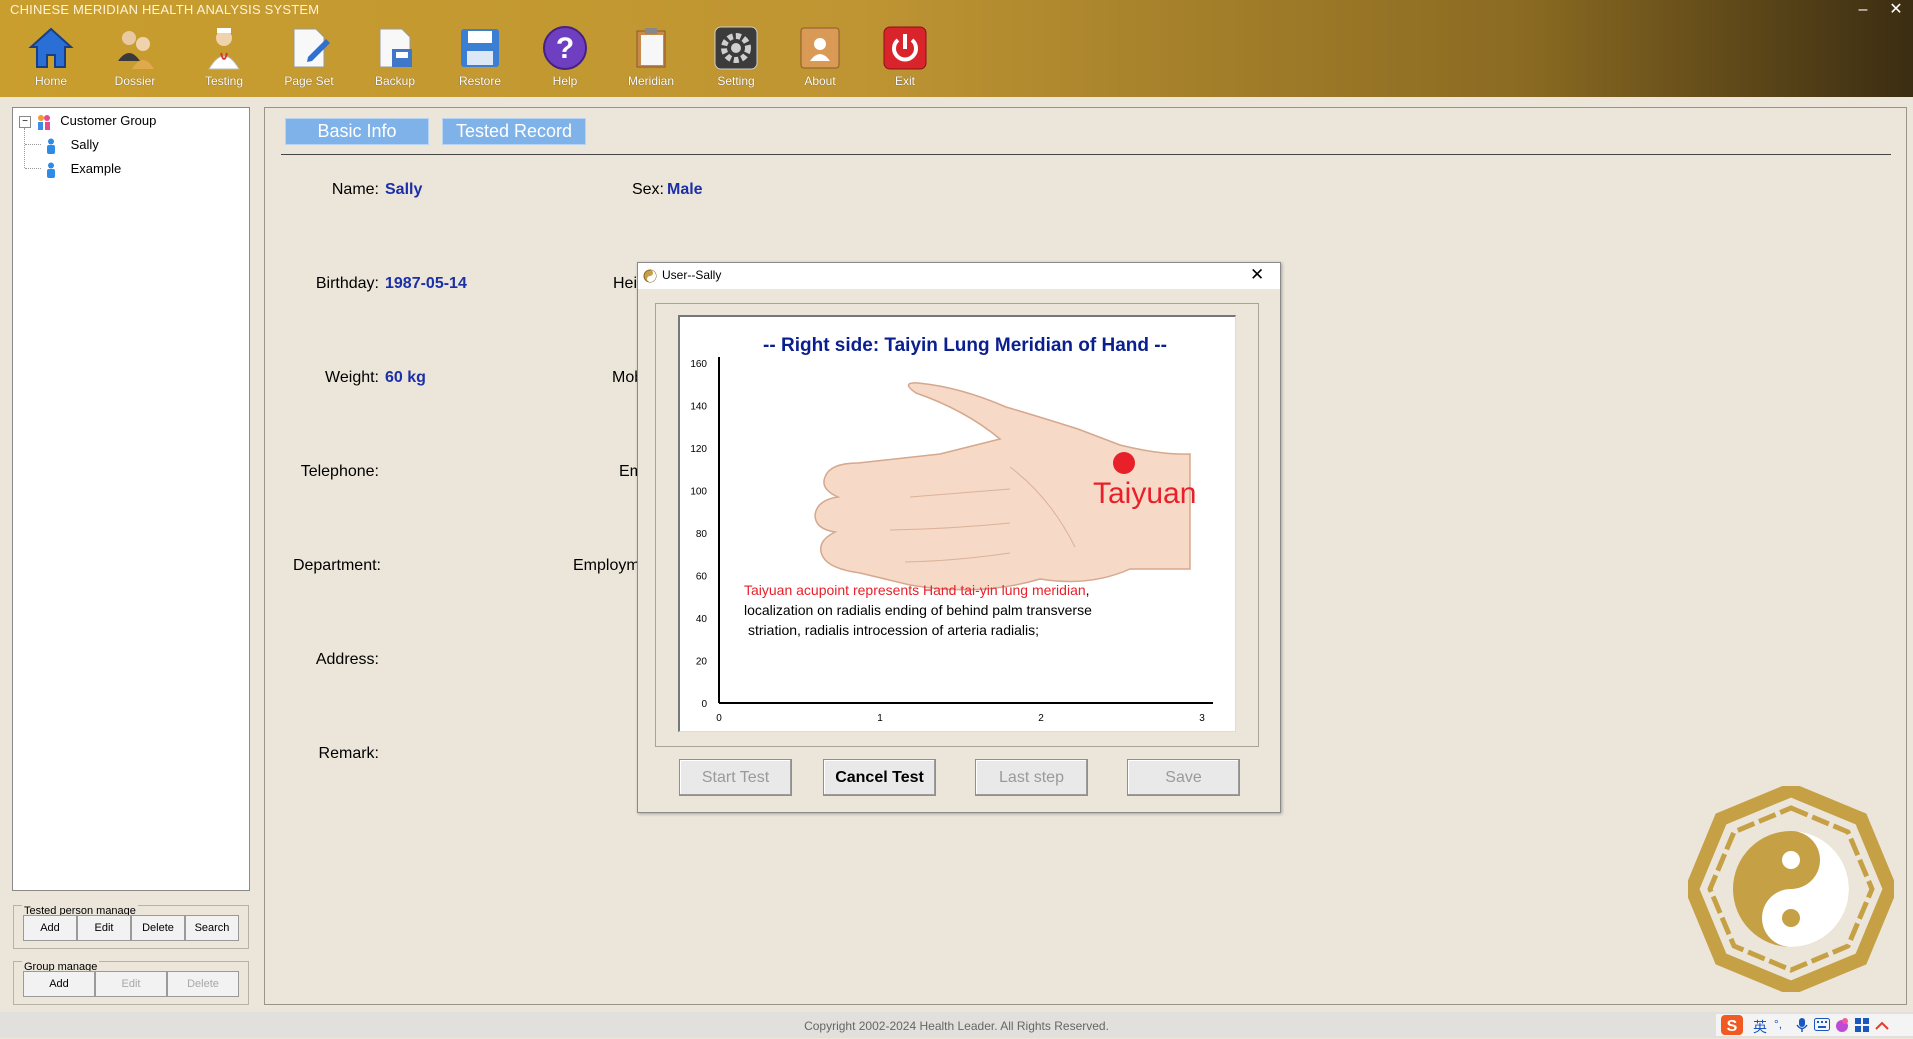 Image resolution: width=1913 pixels, height=1039 pixels. Describe the element at coordinates (131, 499) in the screenshot. I see `customer-tree: − Customer Group Sally Example` at that location.